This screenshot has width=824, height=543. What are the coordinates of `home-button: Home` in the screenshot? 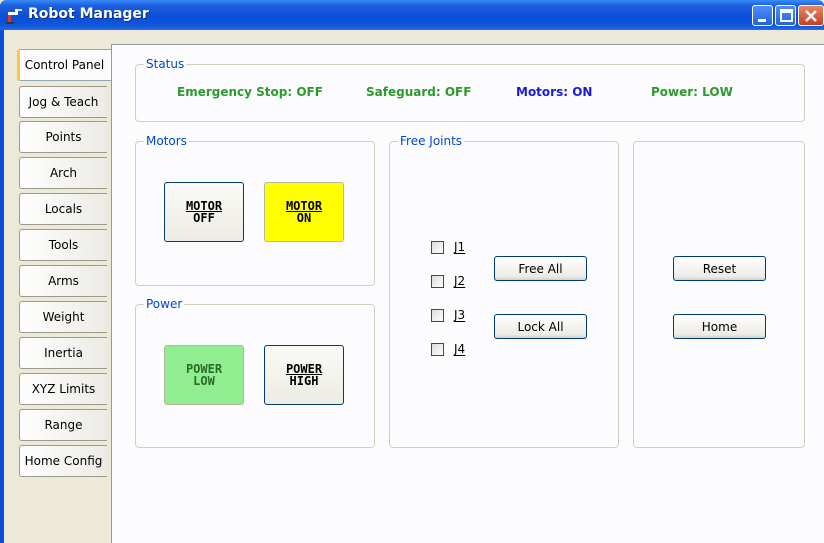 It's located at (719, 326).